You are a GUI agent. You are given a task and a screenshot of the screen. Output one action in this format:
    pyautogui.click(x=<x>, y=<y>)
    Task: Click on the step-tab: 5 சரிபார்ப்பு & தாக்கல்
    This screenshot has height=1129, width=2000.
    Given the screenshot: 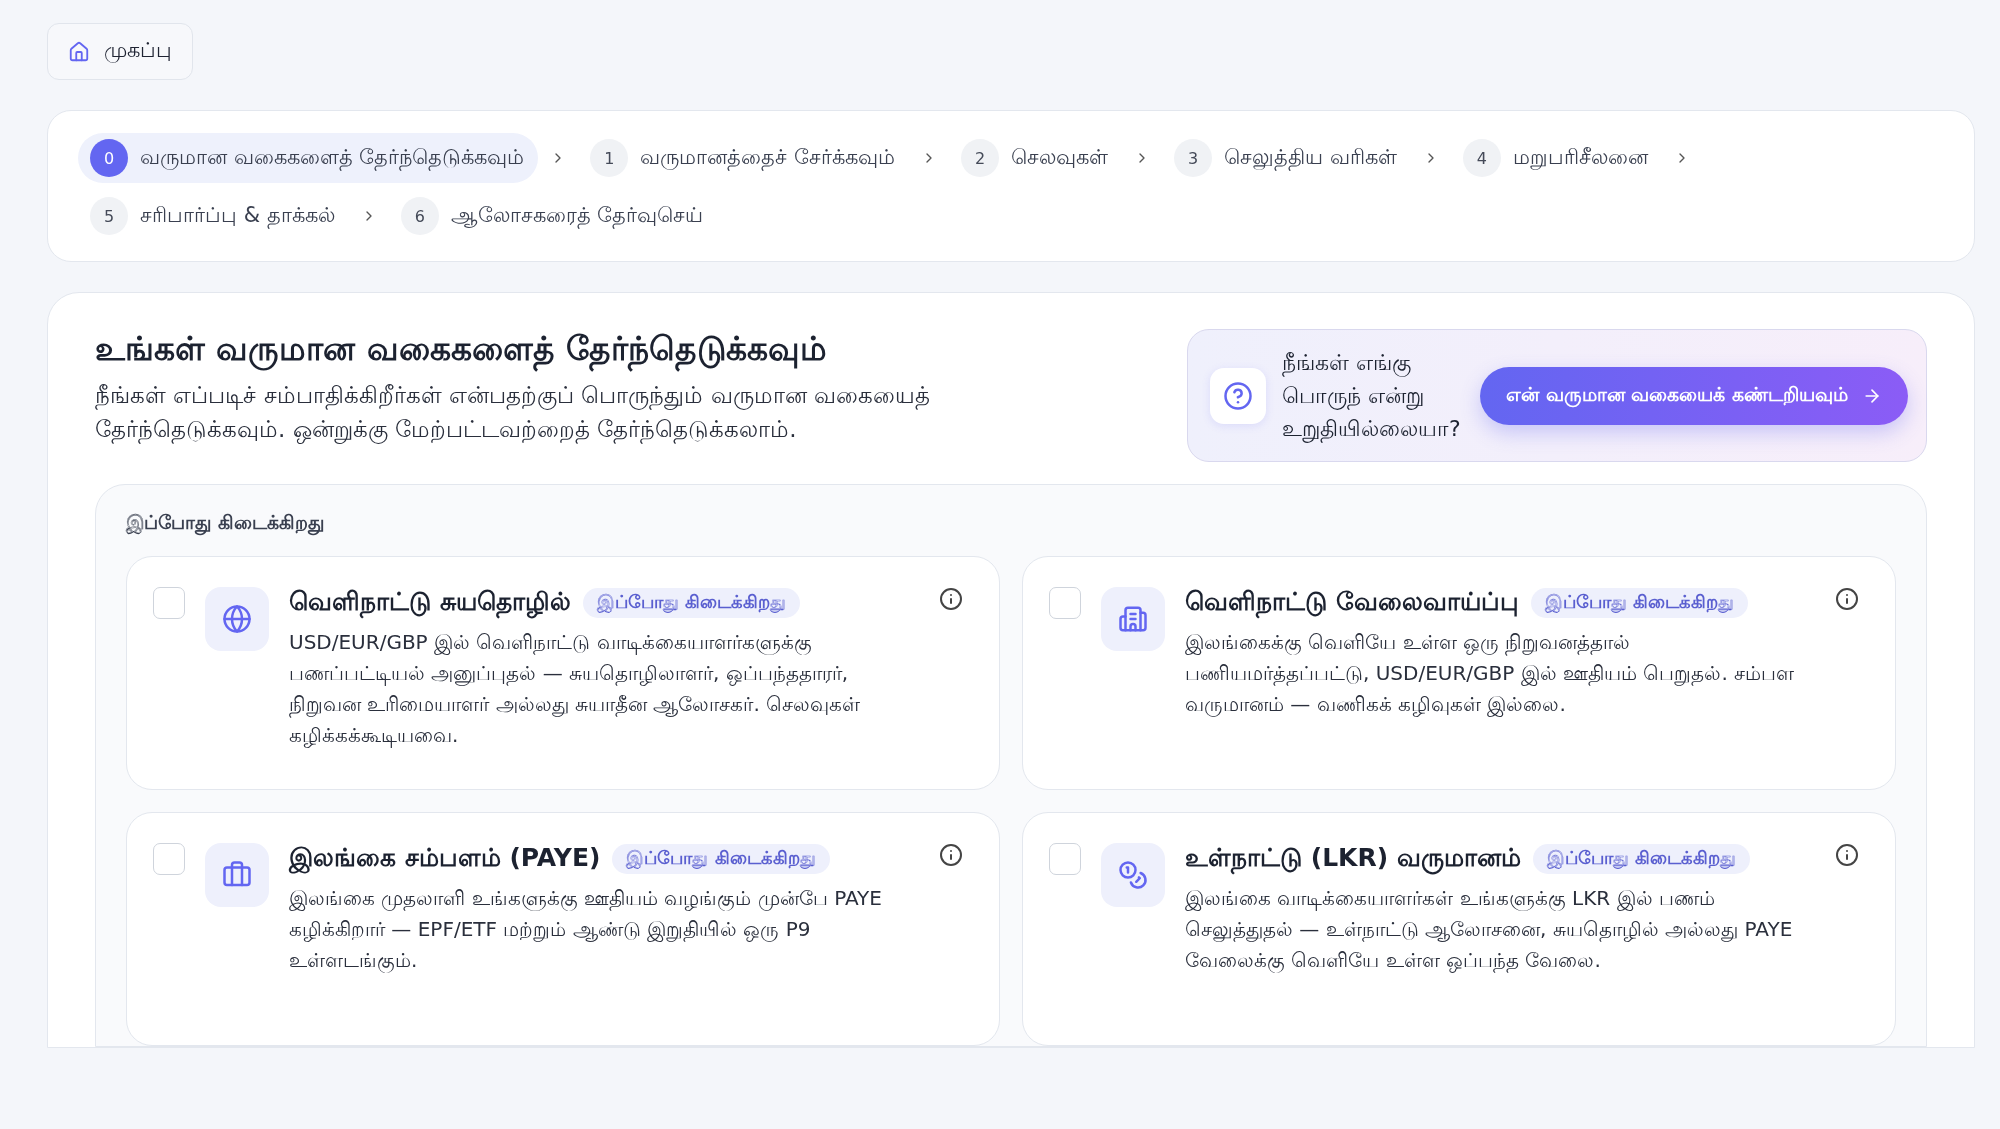 What is the action you would take?
    pyautogui.click(x=213, y=216)
    